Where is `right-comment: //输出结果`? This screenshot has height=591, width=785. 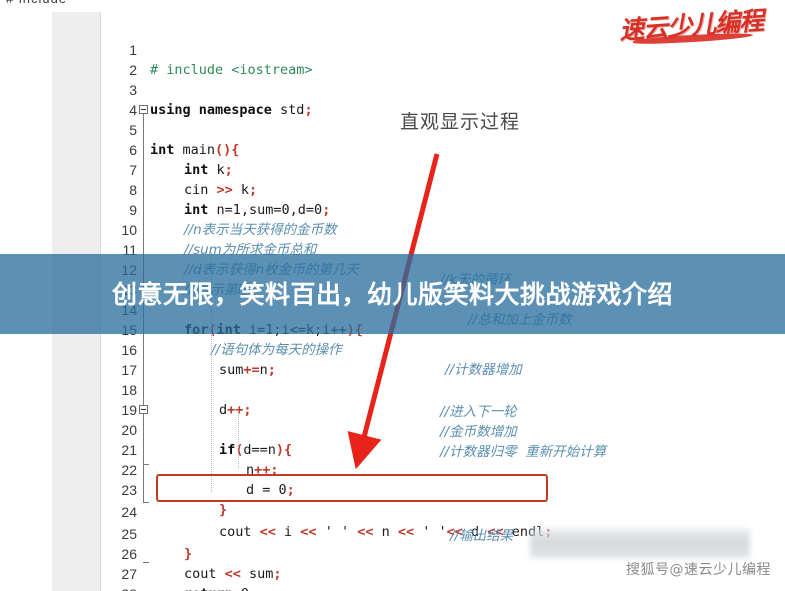
right-comment: //输出结果 is located at coordinates (482, 536).